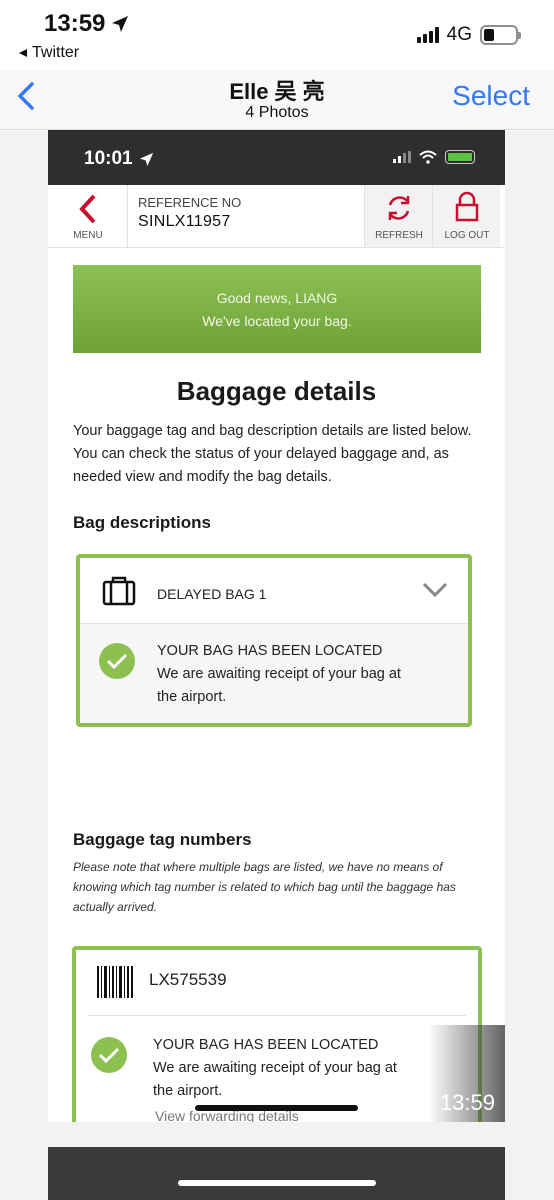 The height and width of the screenshot is (1200, 554). What do you see at coordinates (188, 1091) in the screenshot?
I see `tag-status-line: the airport.` at bounding box center [188, 1091].